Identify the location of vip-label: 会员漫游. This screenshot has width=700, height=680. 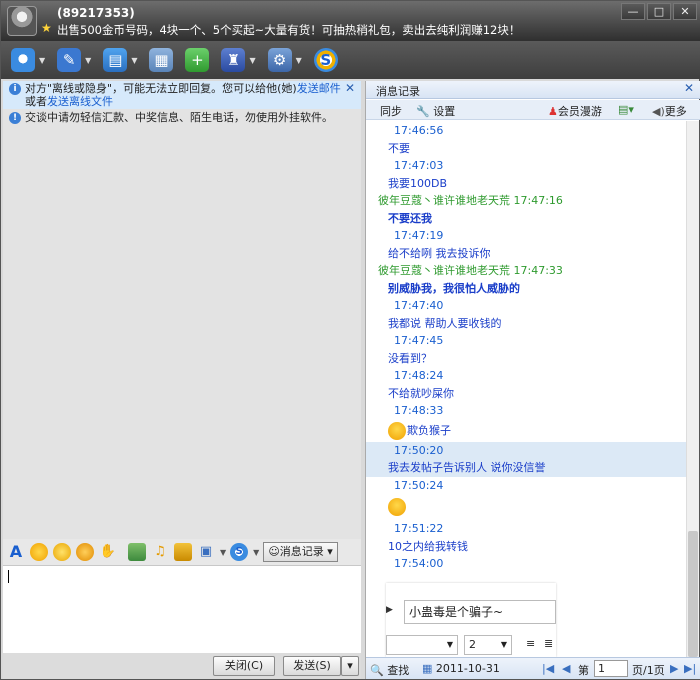
(579, 111).